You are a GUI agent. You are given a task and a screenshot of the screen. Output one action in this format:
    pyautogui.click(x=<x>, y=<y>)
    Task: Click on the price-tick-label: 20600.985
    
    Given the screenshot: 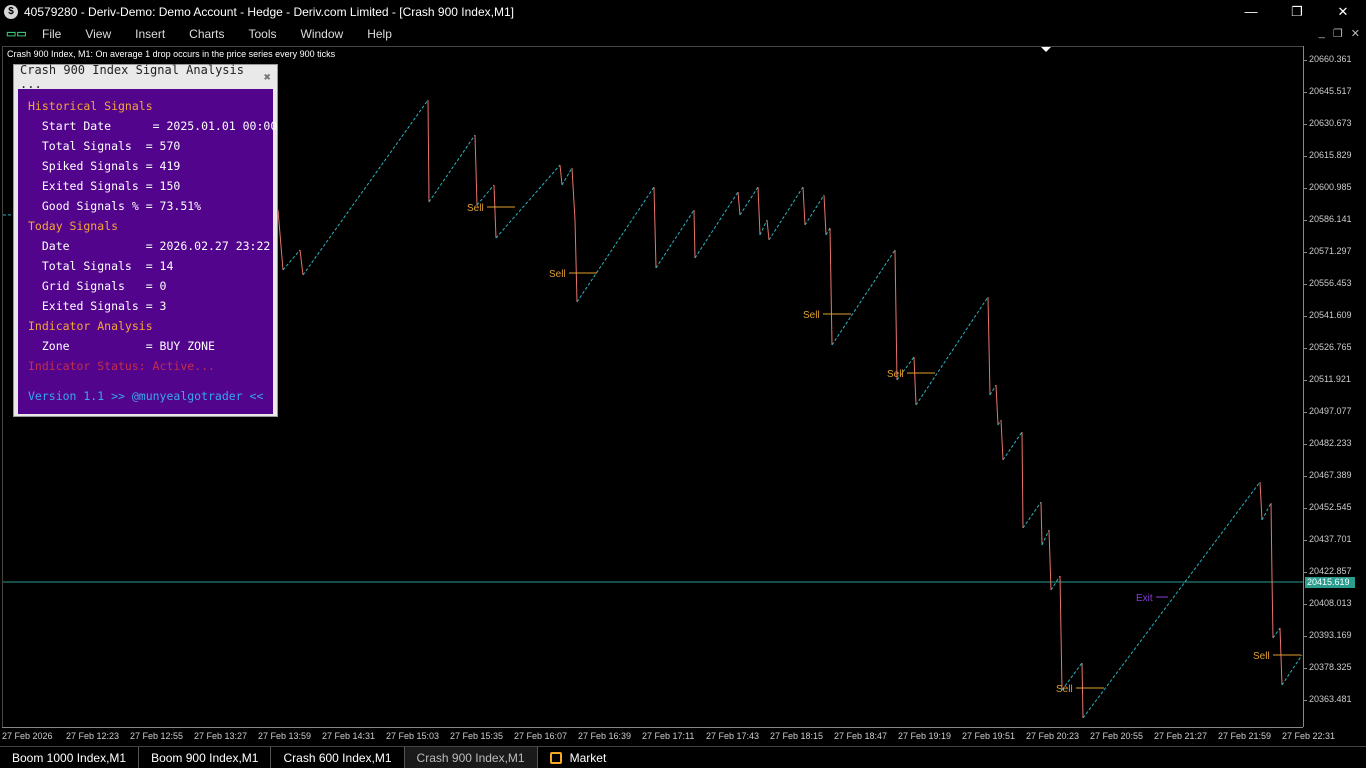 What is the action you would take?
    pyautogui.click(x=1330, y=187)
    